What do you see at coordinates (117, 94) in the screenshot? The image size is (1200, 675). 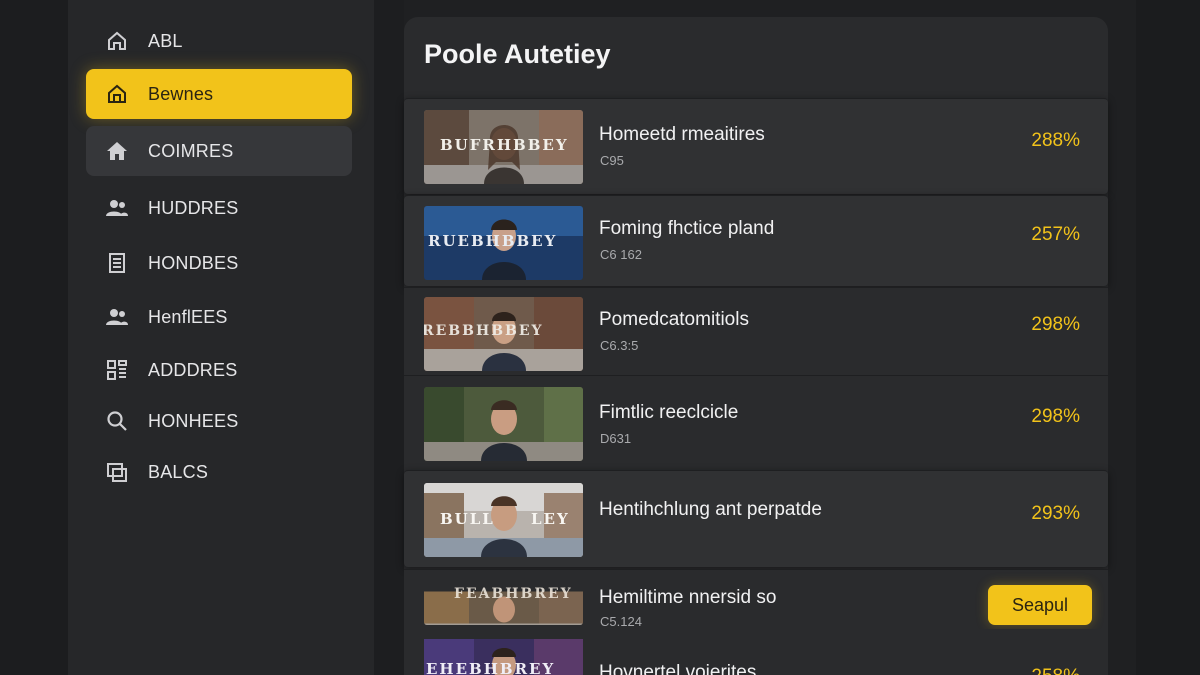 I see `home-icon` at bounding box center [117, 94].